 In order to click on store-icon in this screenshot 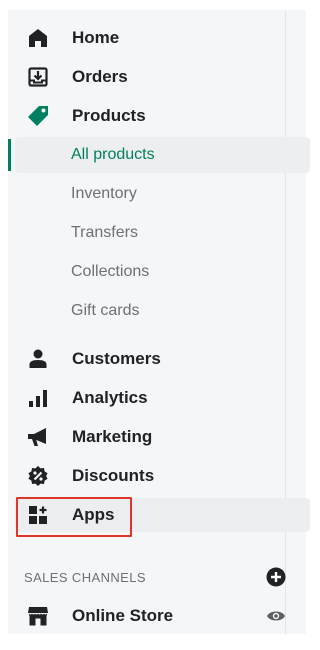, I will do `click(38, 616)`.